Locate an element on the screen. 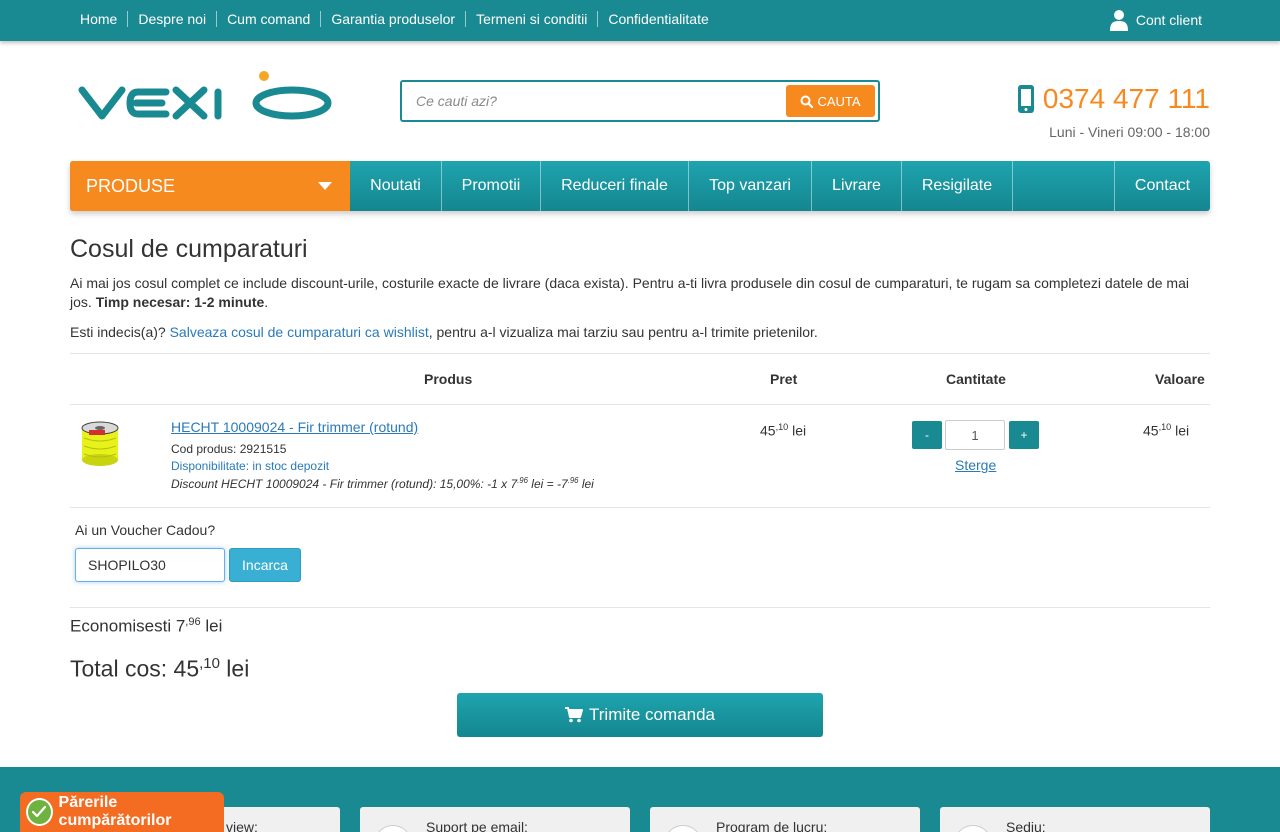  nav-item-new: Noutati is located at coordinates (396, 186).